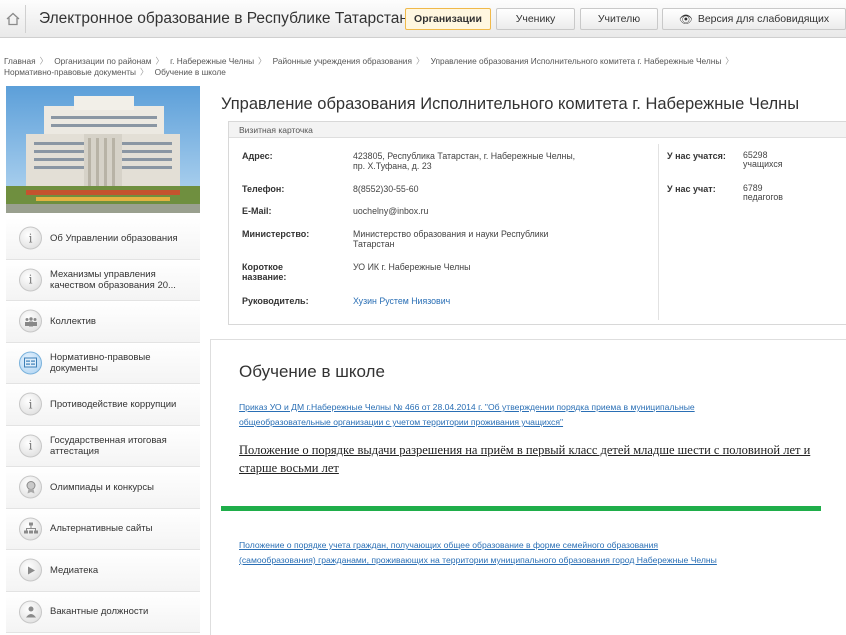  Describe the element at coordinates (763, 19) in the screenshot. I see `nav-accessibility-label: Версия для слабовидящих` at that location.